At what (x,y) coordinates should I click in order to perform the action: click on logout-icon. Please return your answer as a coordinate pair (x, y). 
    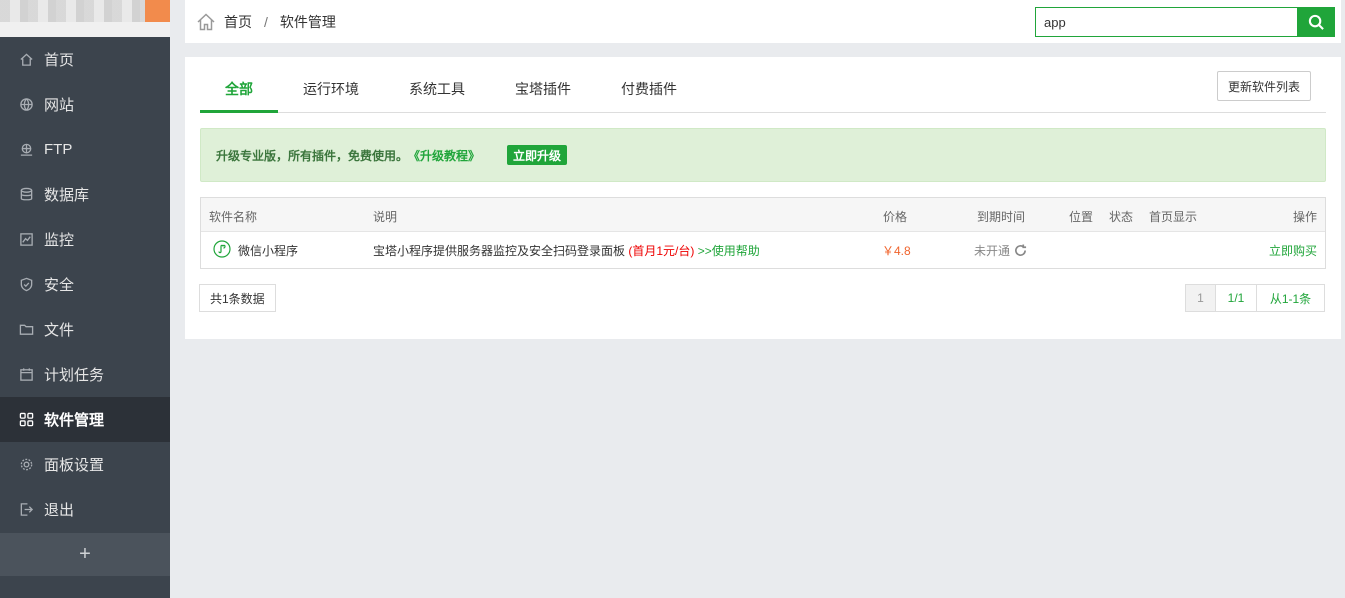
    Looking at the image, I should click on (26, 510).